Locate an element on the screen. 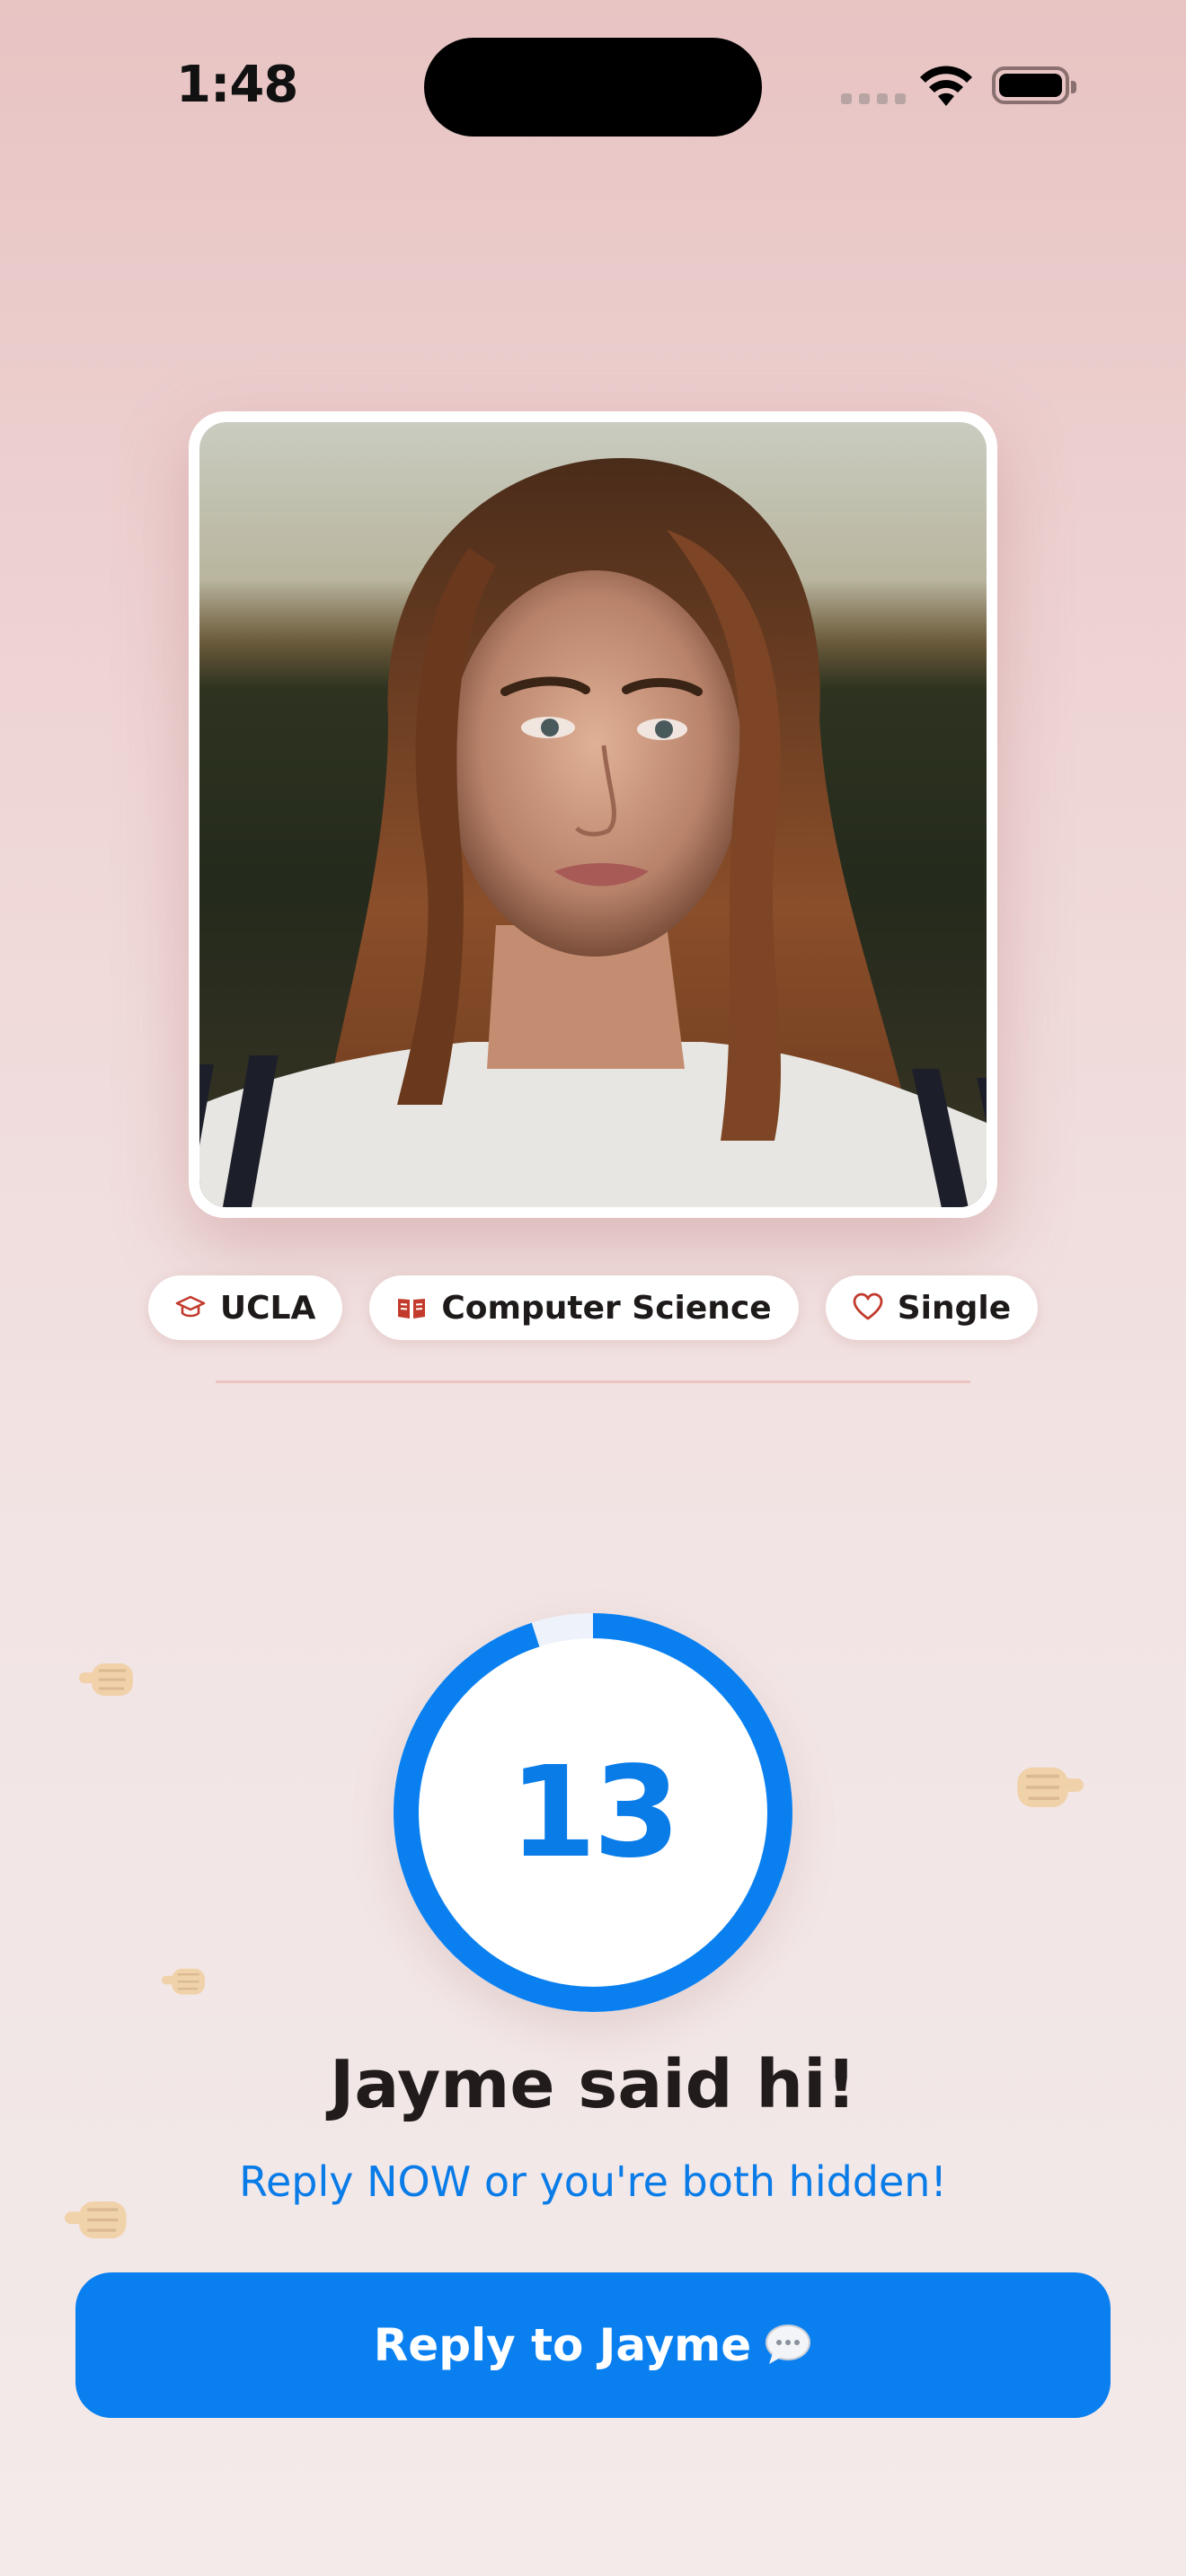 The width and height of the screenshot is (1186, 2576). heart-icon is located at coordinates (868, 1306).